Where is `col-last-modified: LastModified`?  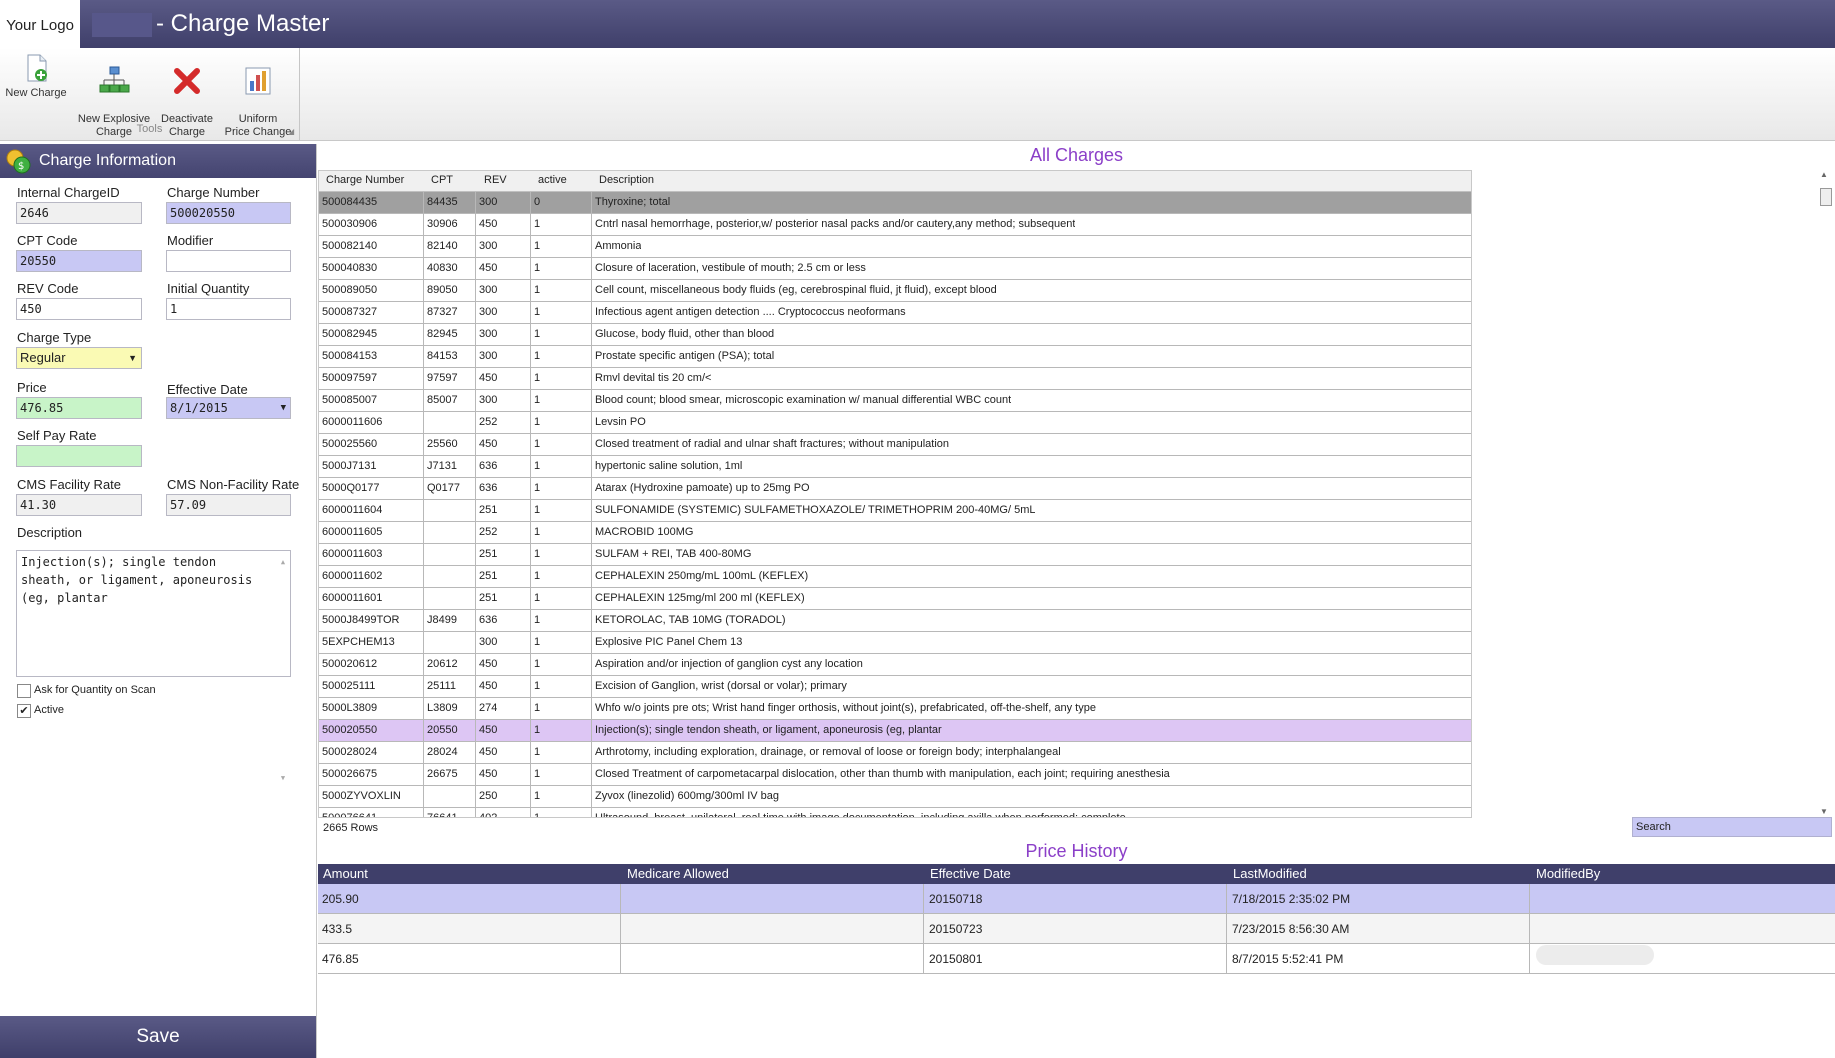 col-last-modified: LastModified is located at coordinates (1270, 873).